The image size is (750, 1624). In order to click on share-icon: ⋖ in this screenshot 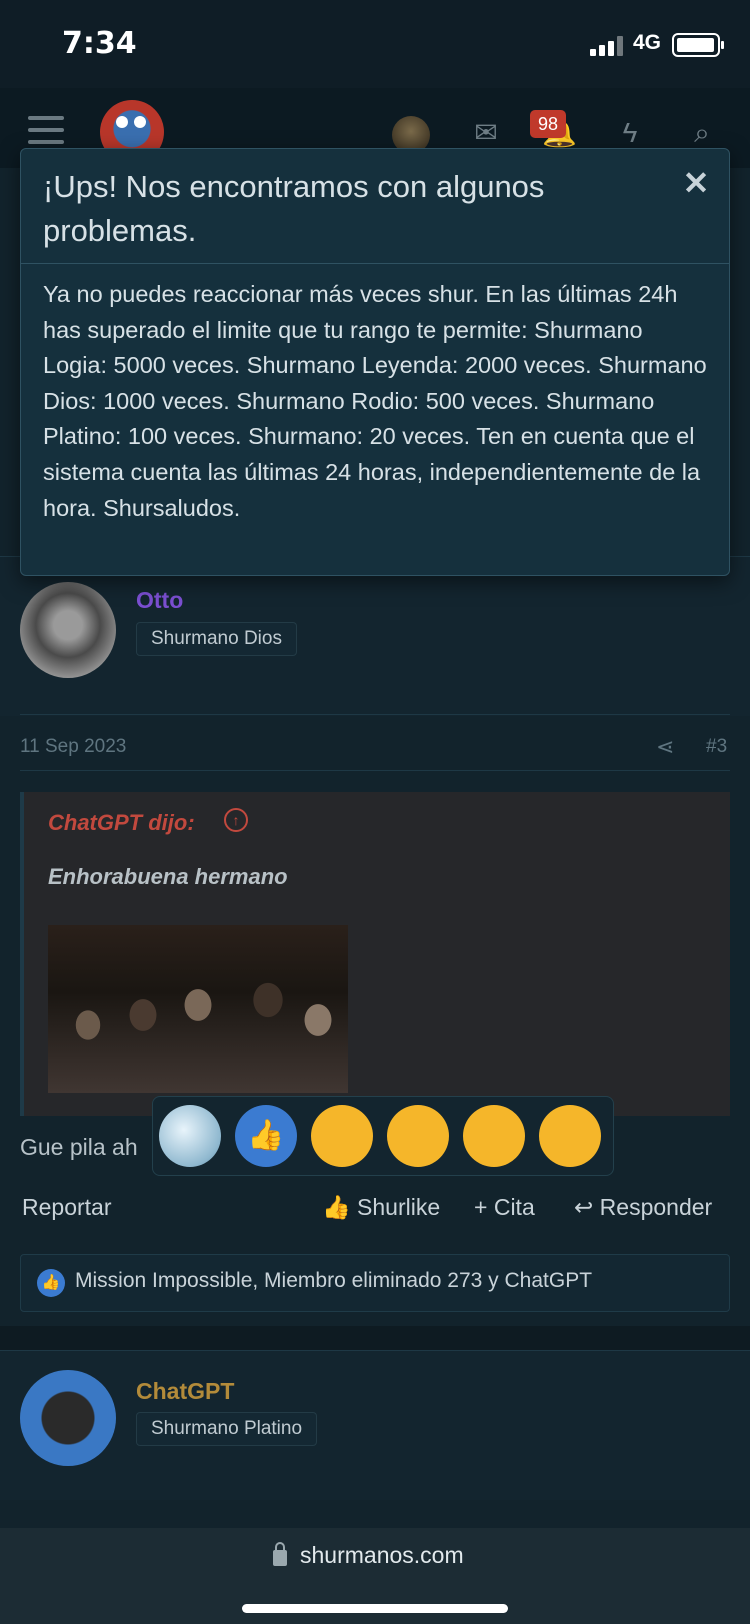, I will do `click(665, 747)`.